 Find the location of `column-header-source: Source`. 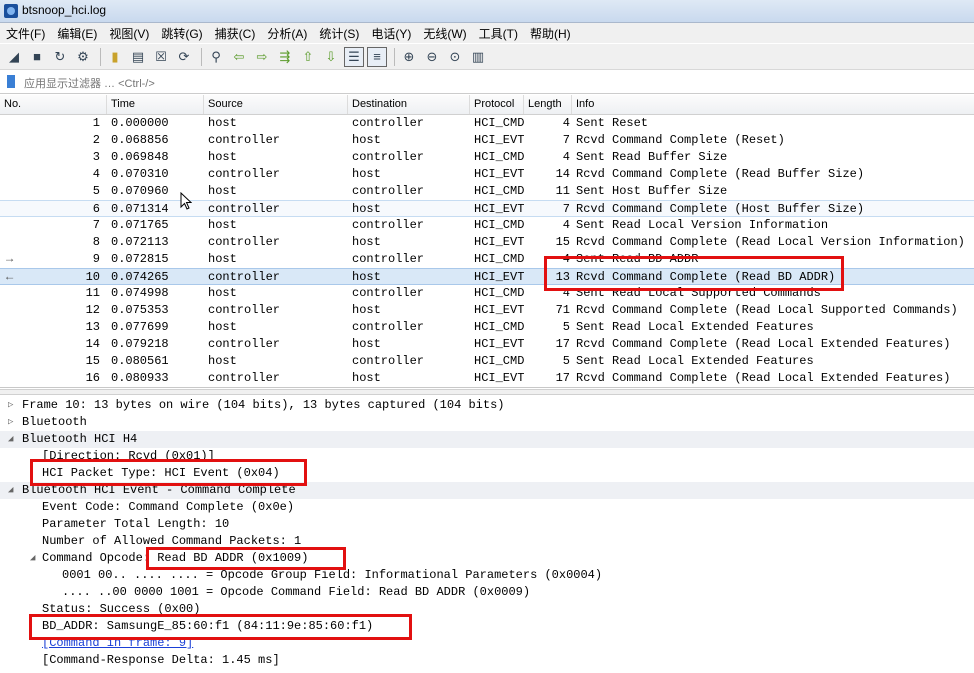

column-header-source: Source is located at coordinates (276, 104).